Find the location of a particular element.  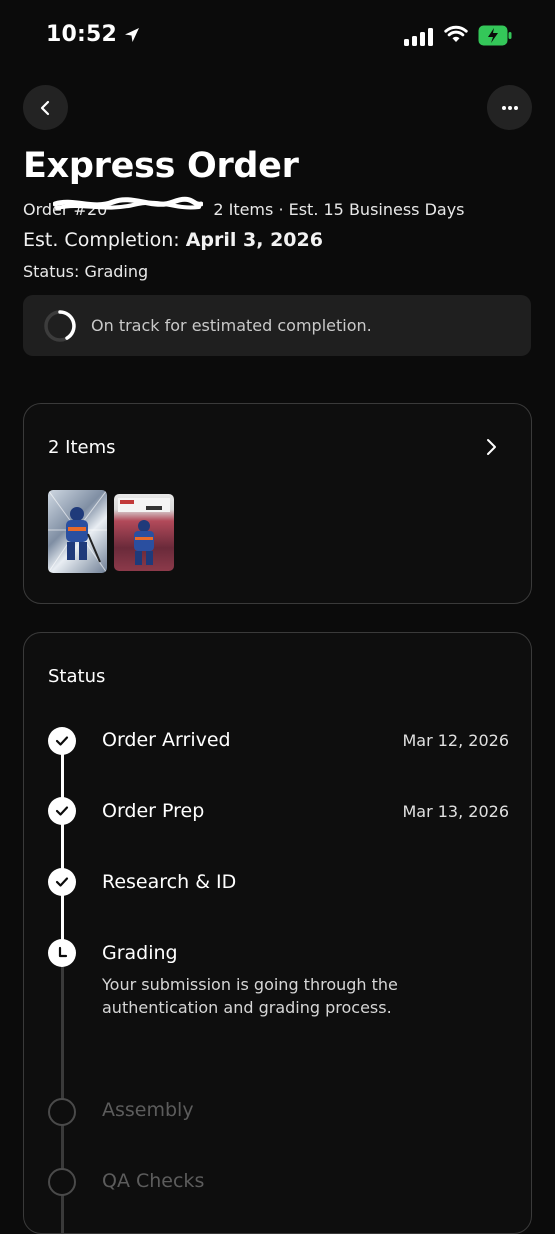

clock-icon is located at coordinates (62, 953).